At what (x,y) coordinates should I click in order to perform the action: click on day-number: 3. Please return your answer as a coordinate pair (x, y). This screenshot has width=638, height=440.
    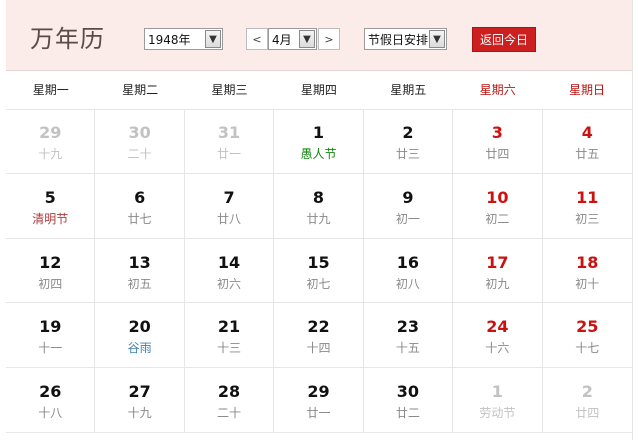
    Looking at the image, I should click on (497, 132).